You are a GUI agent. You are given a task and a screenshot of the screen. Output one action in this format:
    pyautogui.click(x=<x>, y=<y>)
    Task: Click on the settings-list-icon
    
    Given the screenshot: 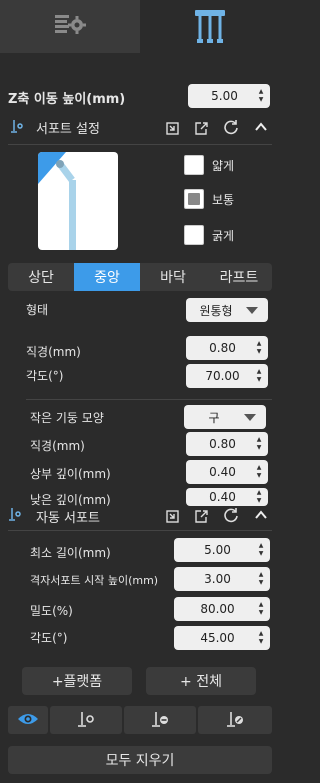 What is the action you would take?
    pyautogui.click(x=70, y=26)
    